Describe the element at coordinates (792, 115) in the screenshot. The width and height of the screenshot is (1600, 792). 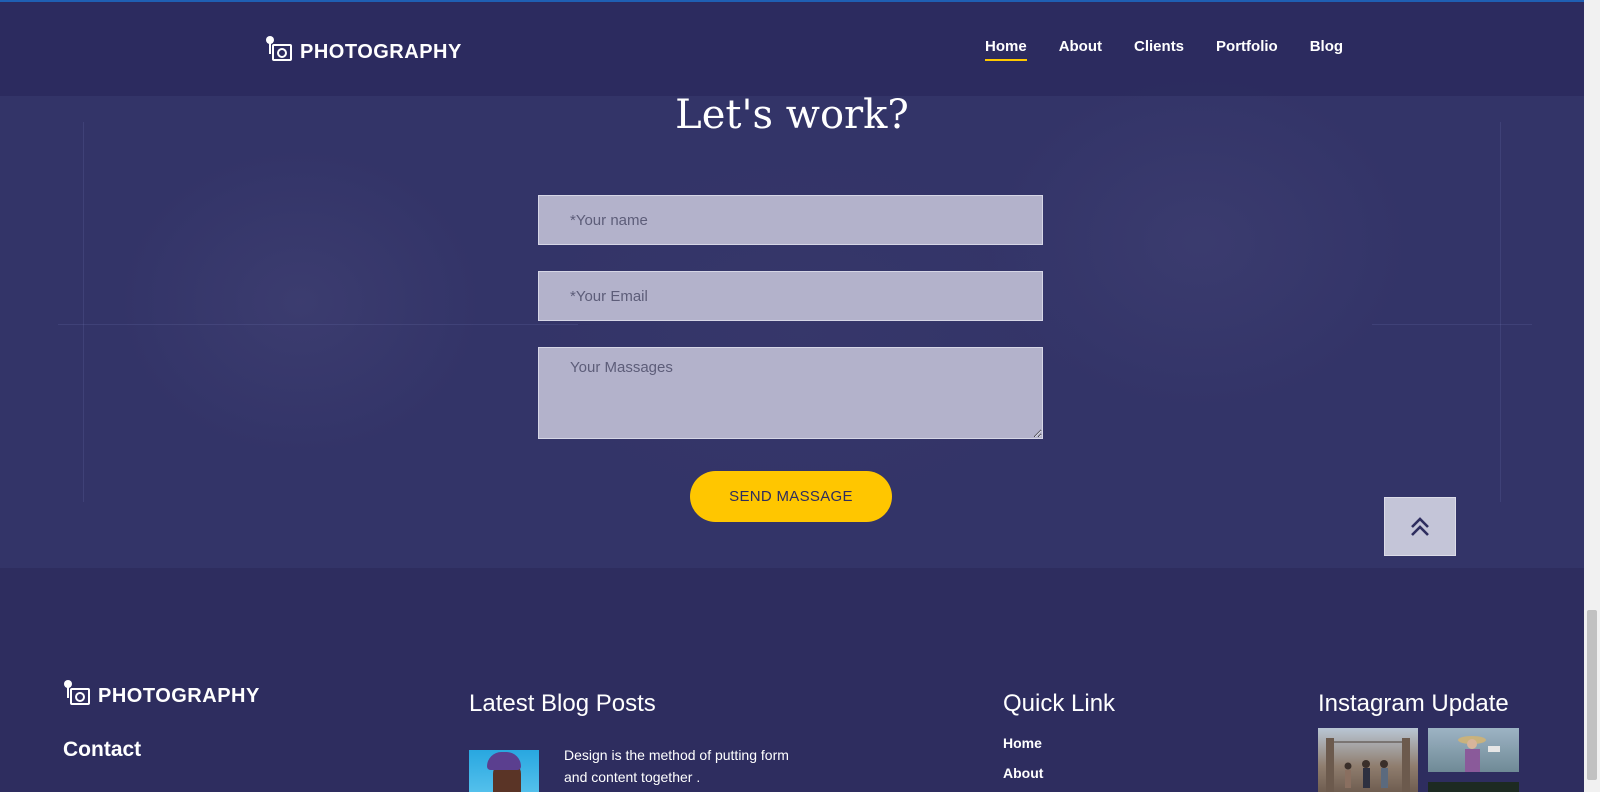
I see `contact-title: Let's work?` at that location.